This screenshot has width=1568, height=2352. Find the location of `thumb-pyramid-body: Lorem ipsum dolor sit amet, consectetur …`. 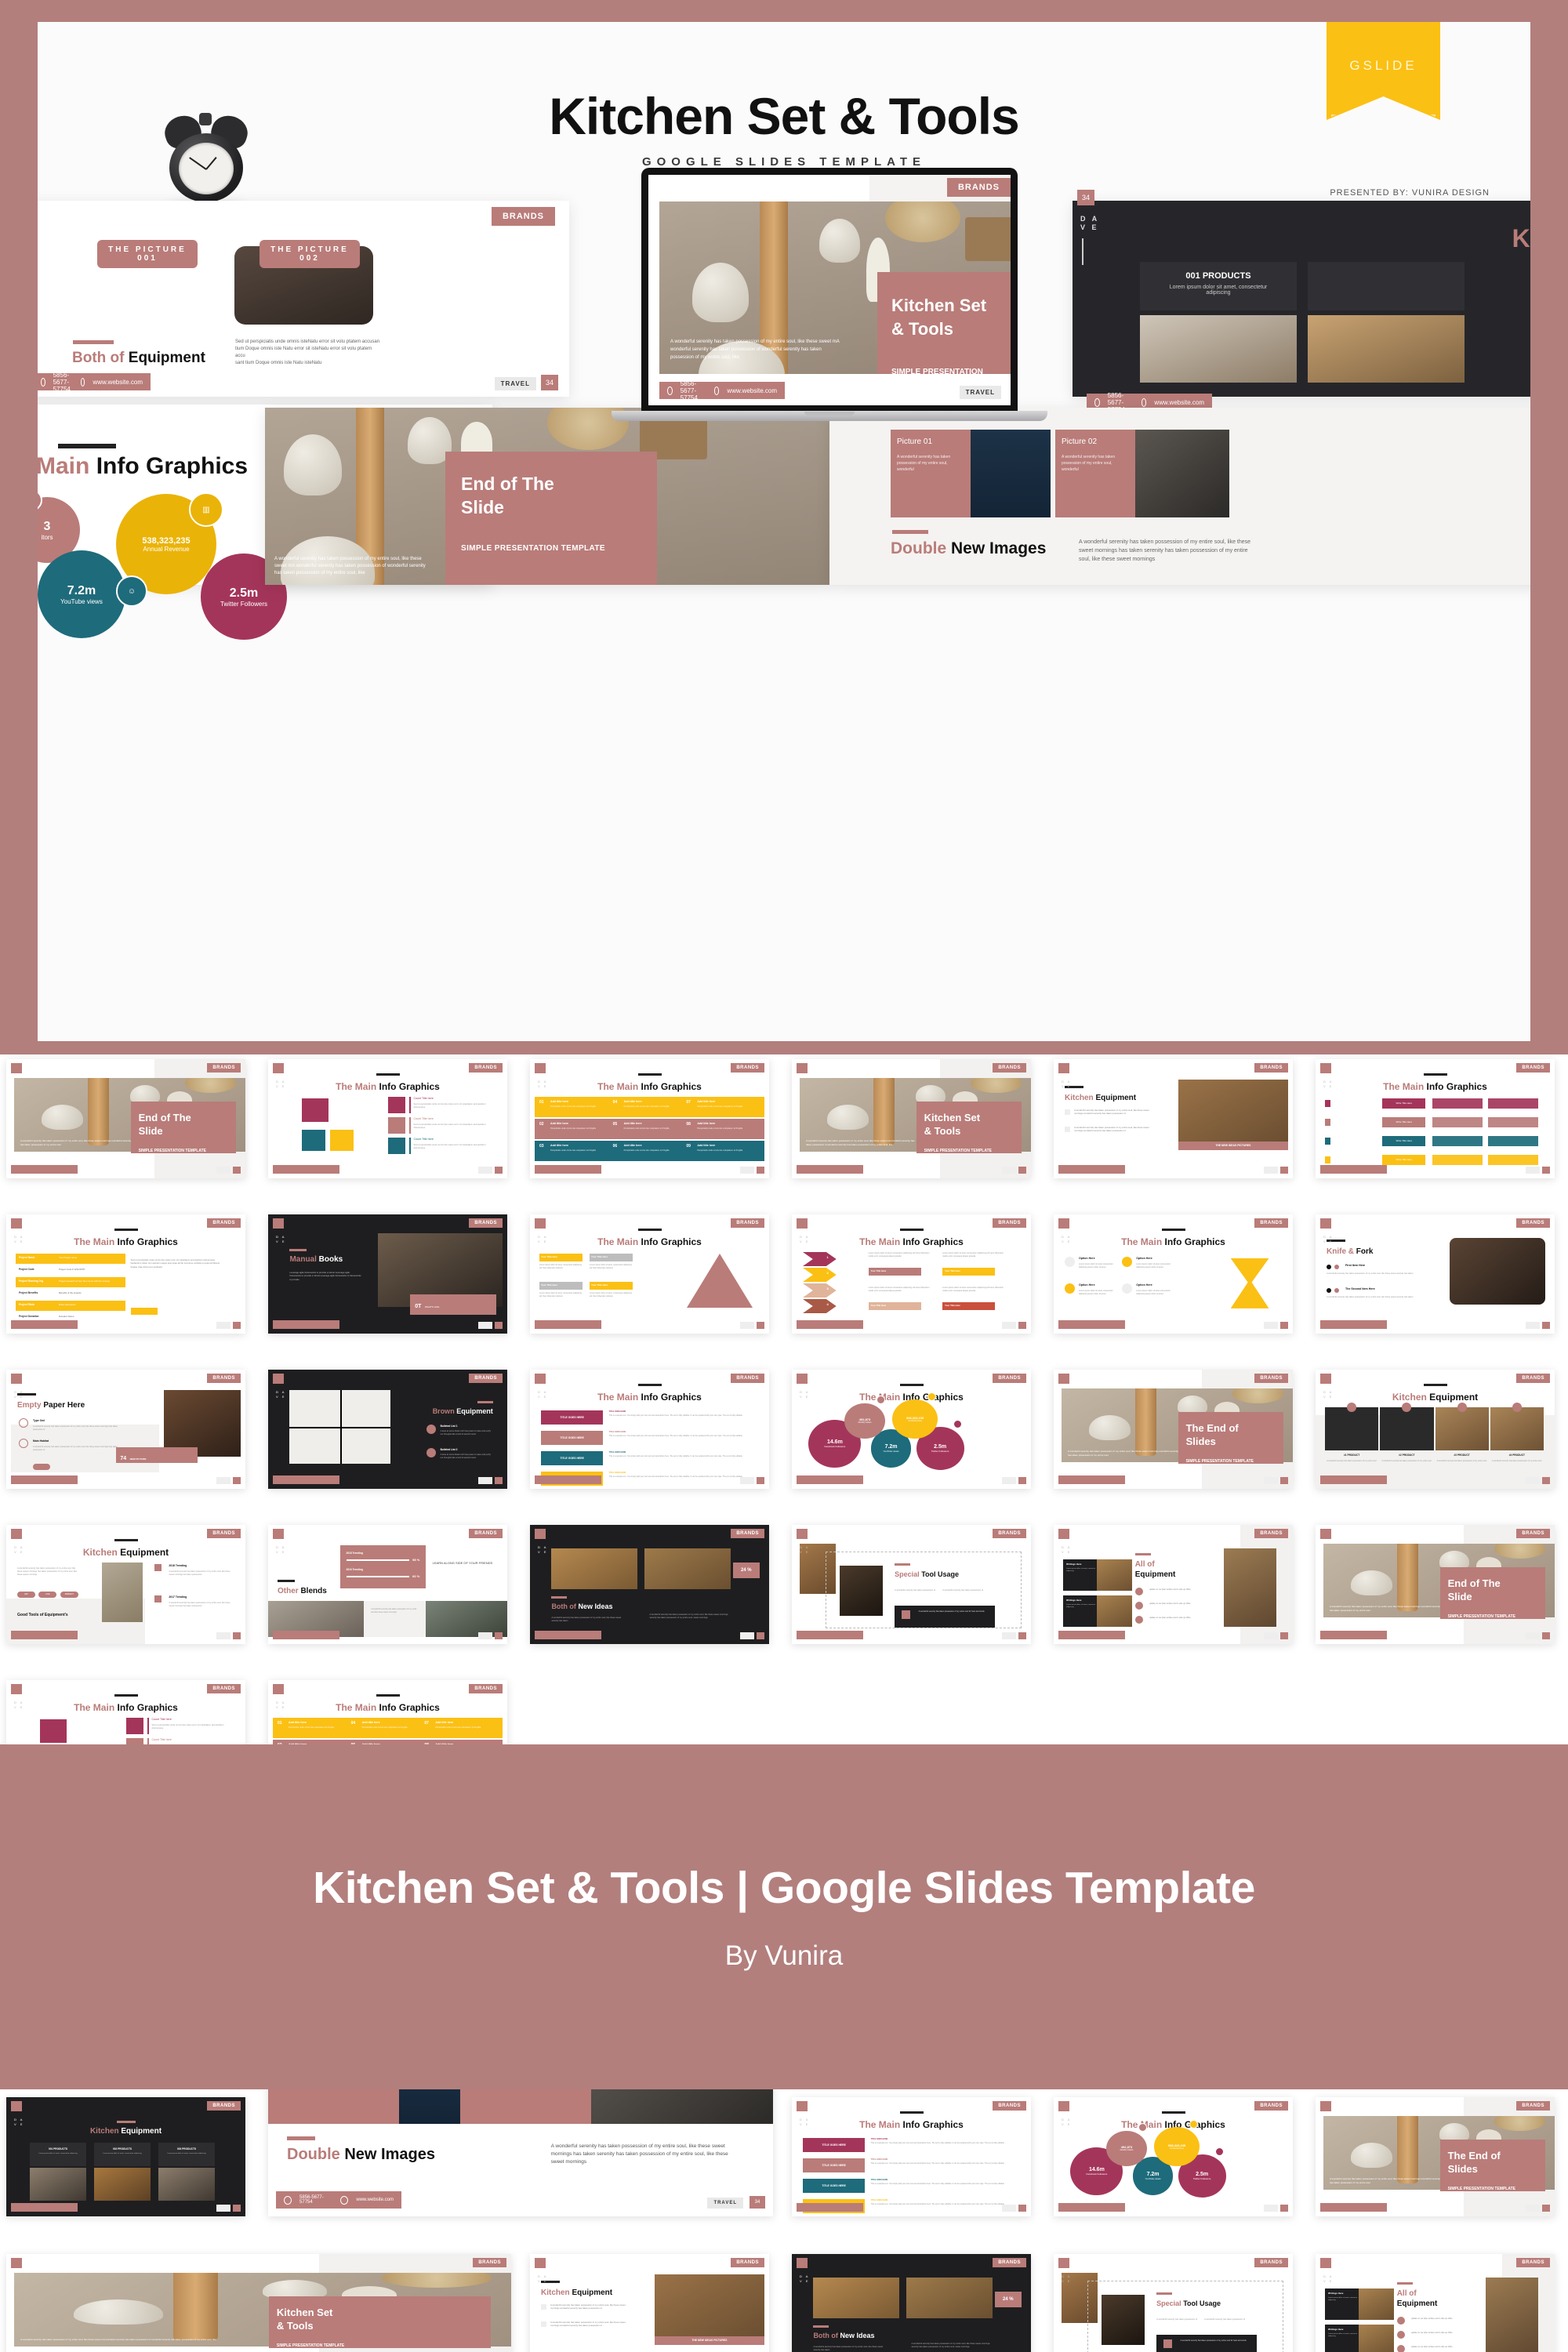

thumb-pyramid-body: Lorem ipsum dolor sit amet, consectetur … is located at coordinates (560, 1295).